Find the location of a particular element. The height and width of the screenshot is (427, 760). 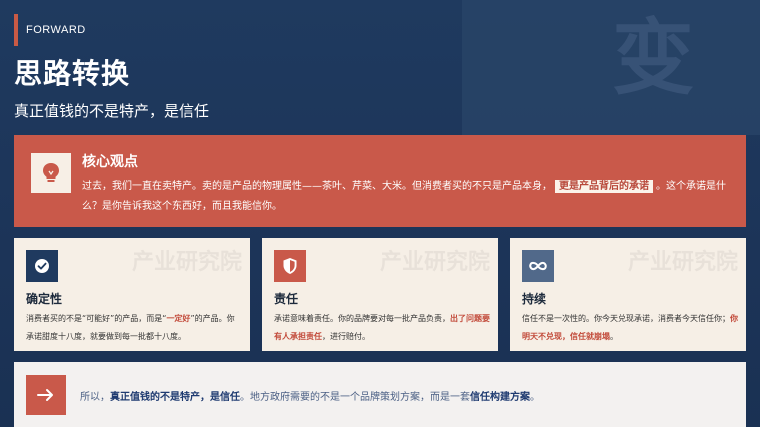

conclusion-accent: 信任构建方案 is located at coordinates (500, 397).